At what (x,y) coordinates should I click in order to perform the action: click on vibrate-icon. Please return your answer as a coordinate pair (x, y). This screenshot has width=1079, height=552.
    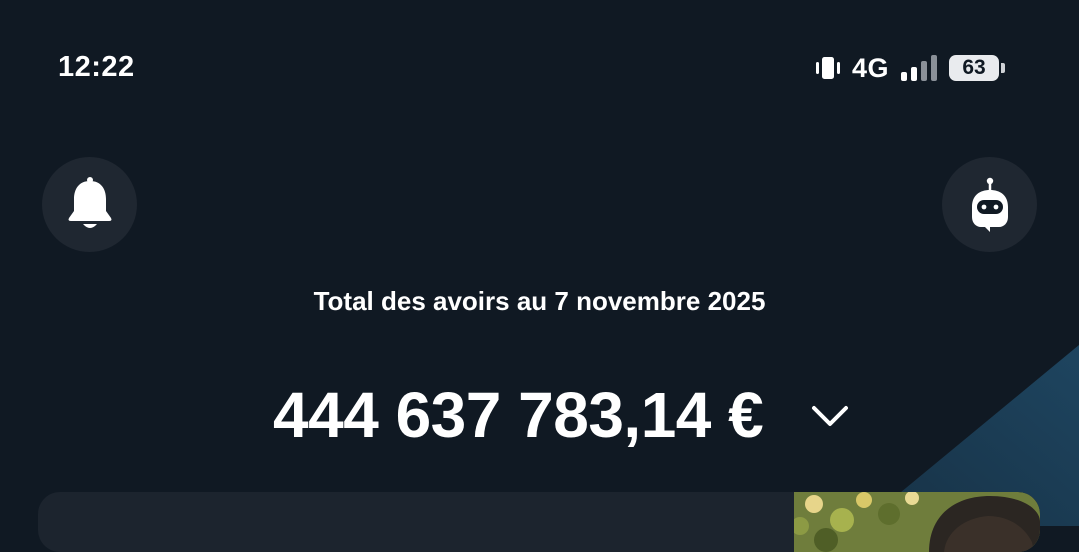
    Looking at the image, I should click on (827, 68).